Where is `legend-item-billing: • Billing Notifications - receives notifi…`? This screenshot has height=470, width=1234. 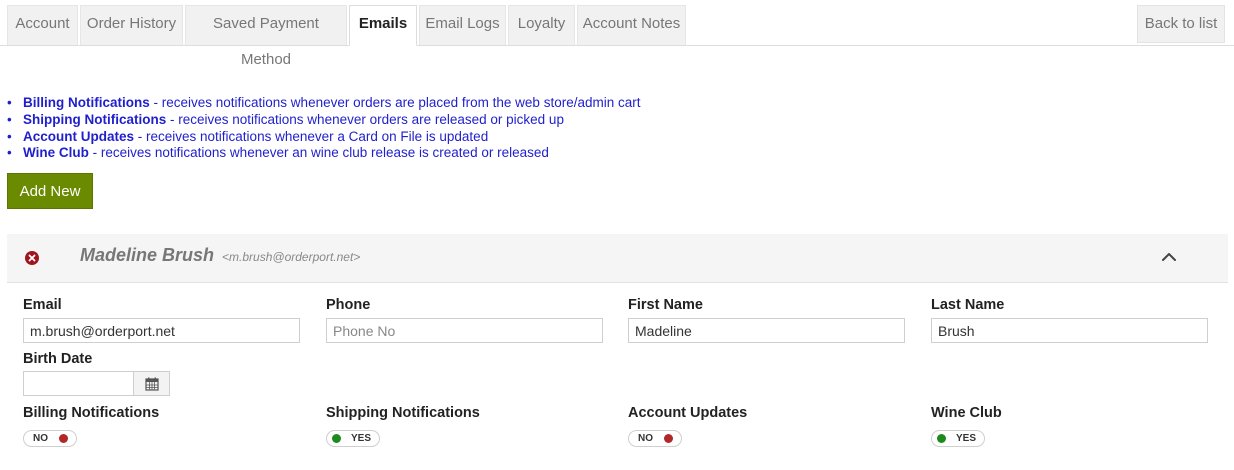
legend-item-billing: • Billing Notifications - receives notifi… is located at coordinates (323, 103).